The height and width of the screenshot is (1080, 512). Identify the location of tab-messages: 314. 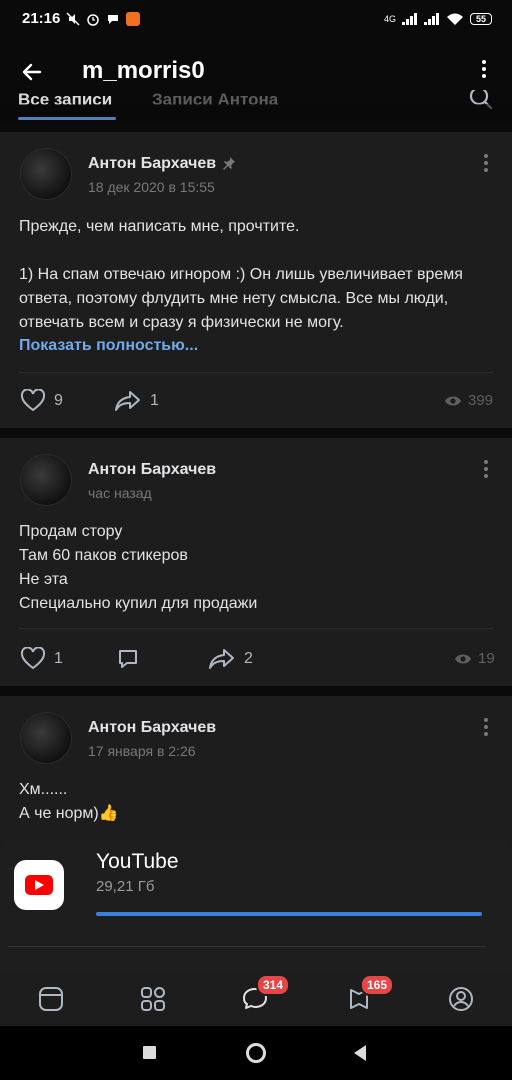
(265, 994).